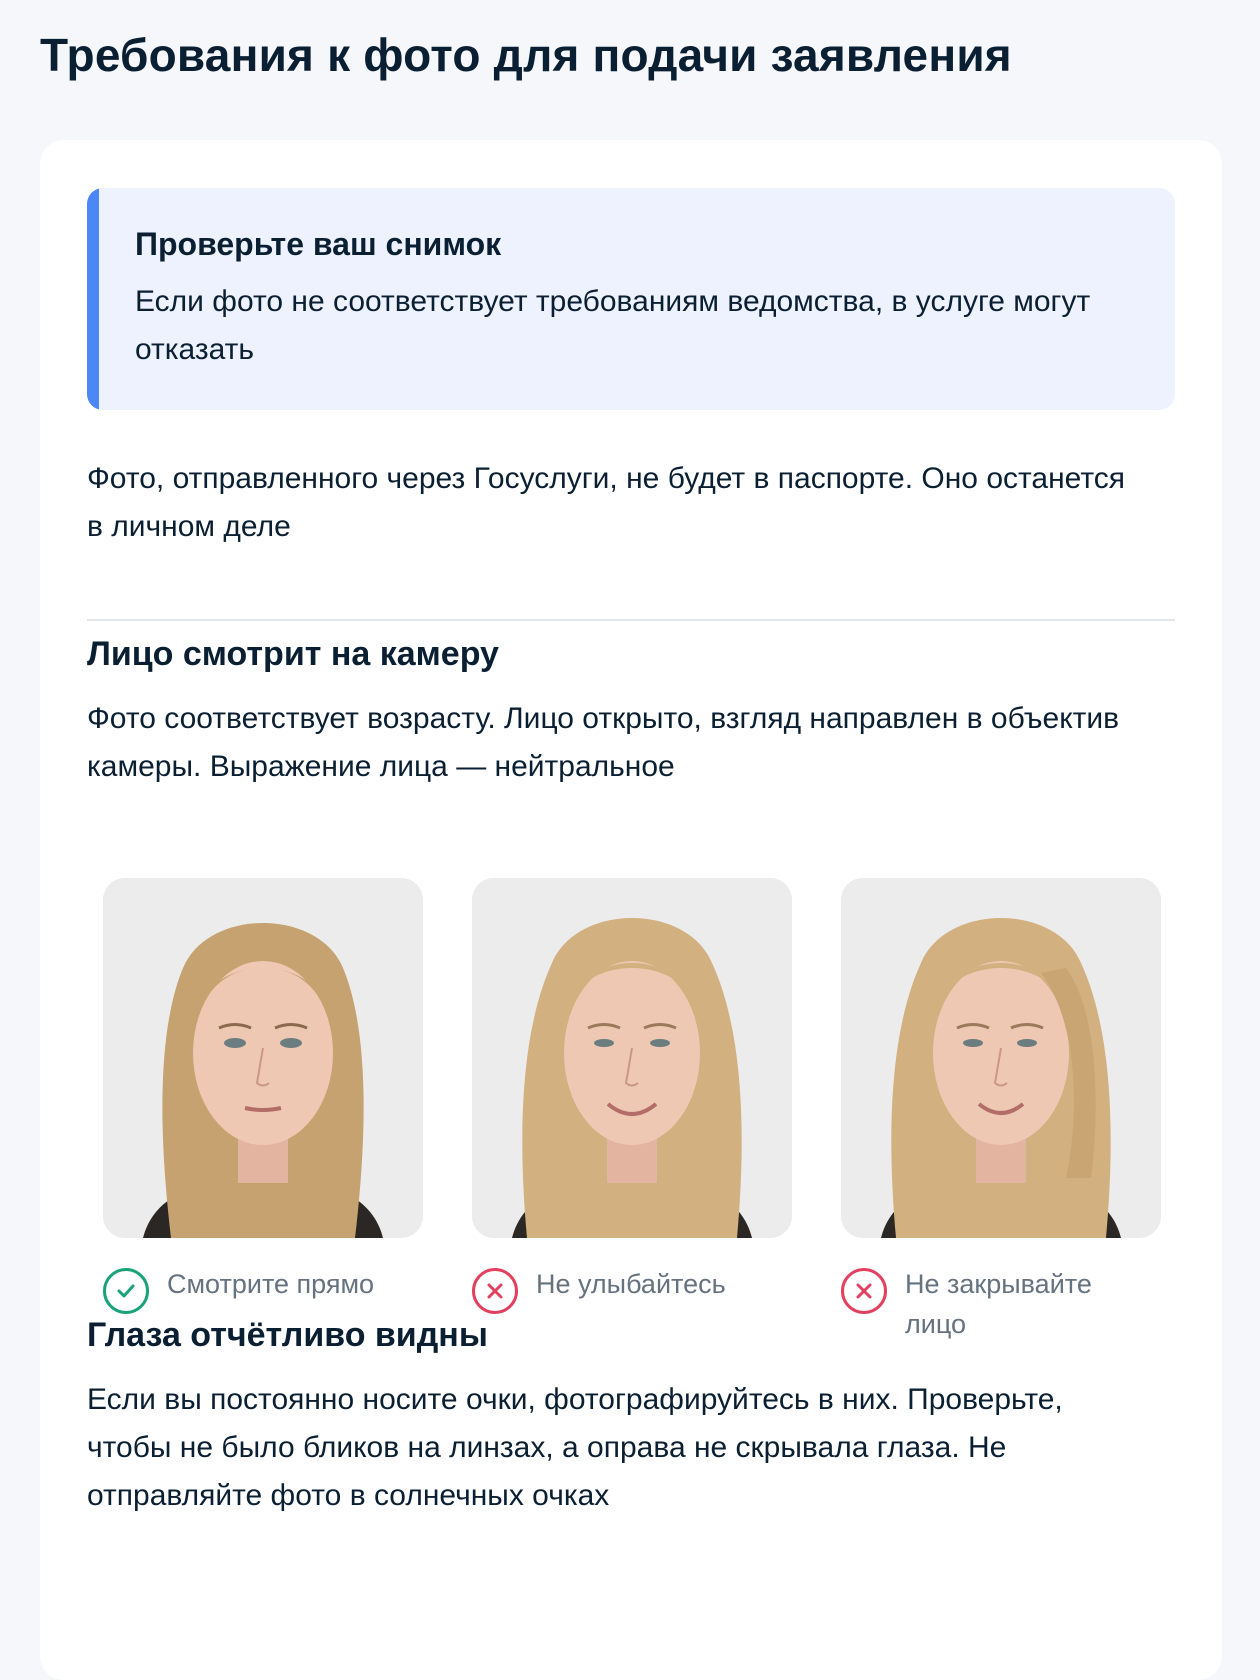 The width and height of the screenshot is (1260, 1680). What do you see at coordinates (318, 244) in the screenshot?
I see `notice-title: Проверьте ваш снимок` at bounding box center [318, 244].